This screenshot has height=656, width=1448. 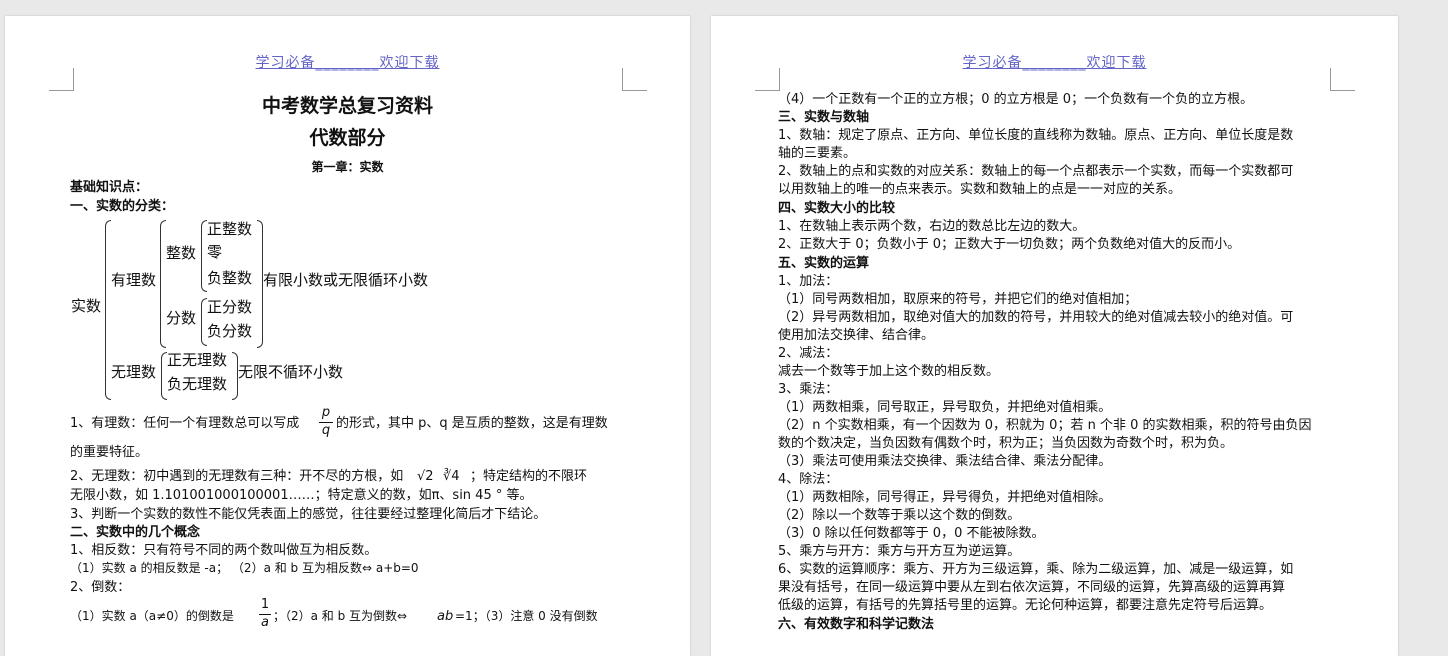 I want to click on text-line: 4、除法：, so click(x=808, y=479).